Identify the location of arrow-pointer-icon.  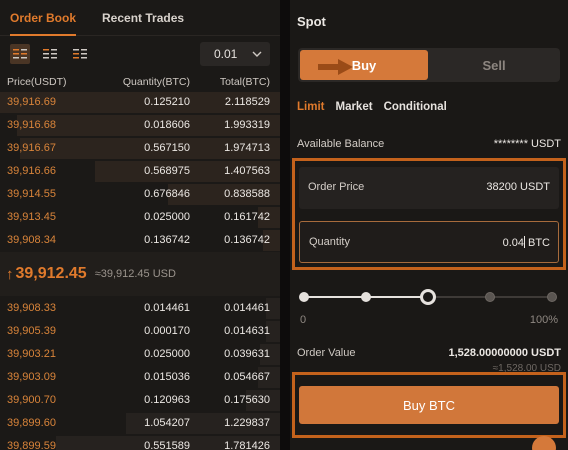
(335, 67).